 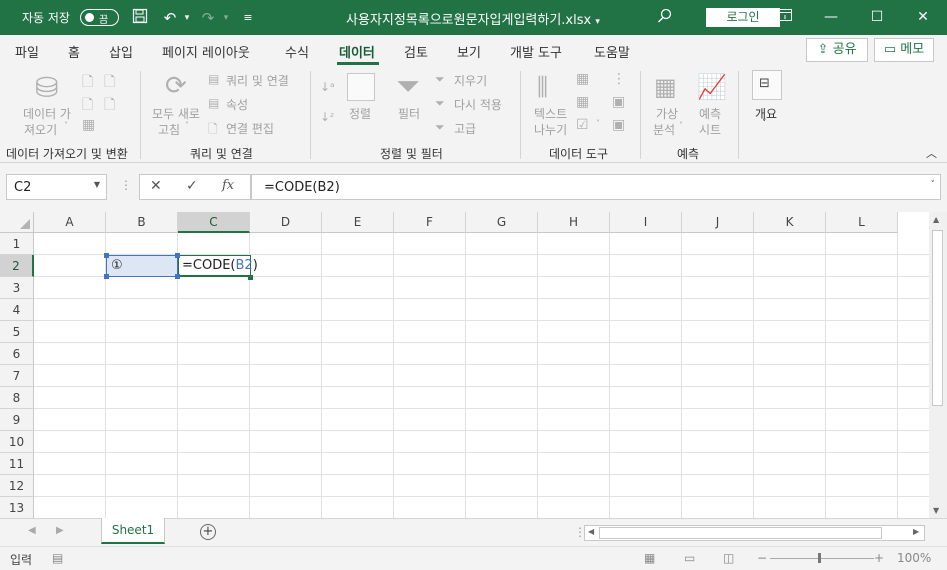 I want to click on get-data-label-1: 데이터 가, so click(x=47, y=113).